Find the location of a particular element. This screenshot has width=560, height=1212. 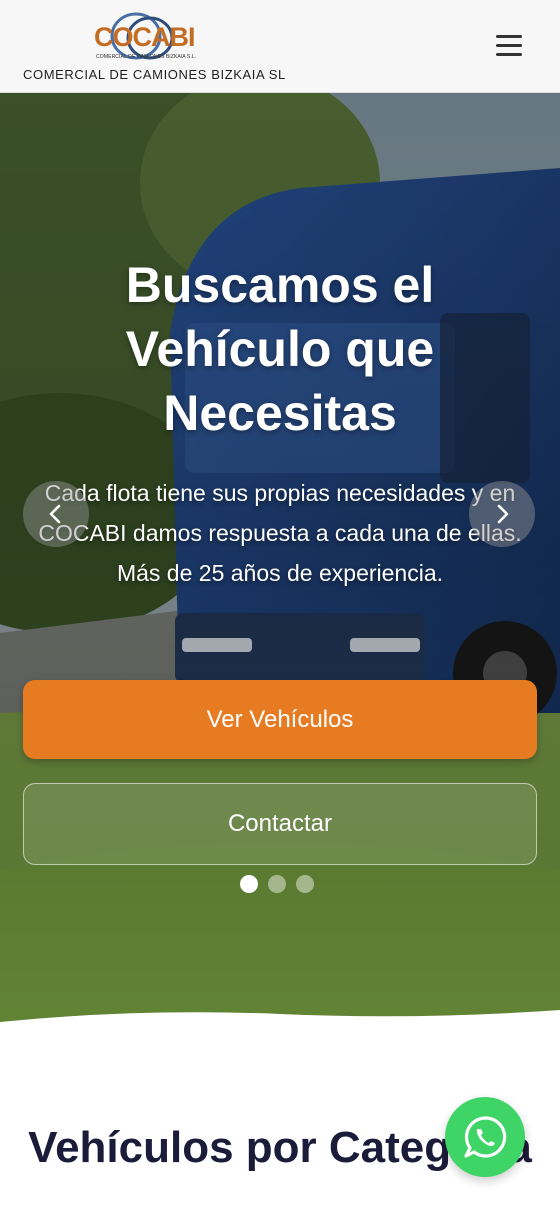

carousel-indicators is located at coordinates (277, 884).